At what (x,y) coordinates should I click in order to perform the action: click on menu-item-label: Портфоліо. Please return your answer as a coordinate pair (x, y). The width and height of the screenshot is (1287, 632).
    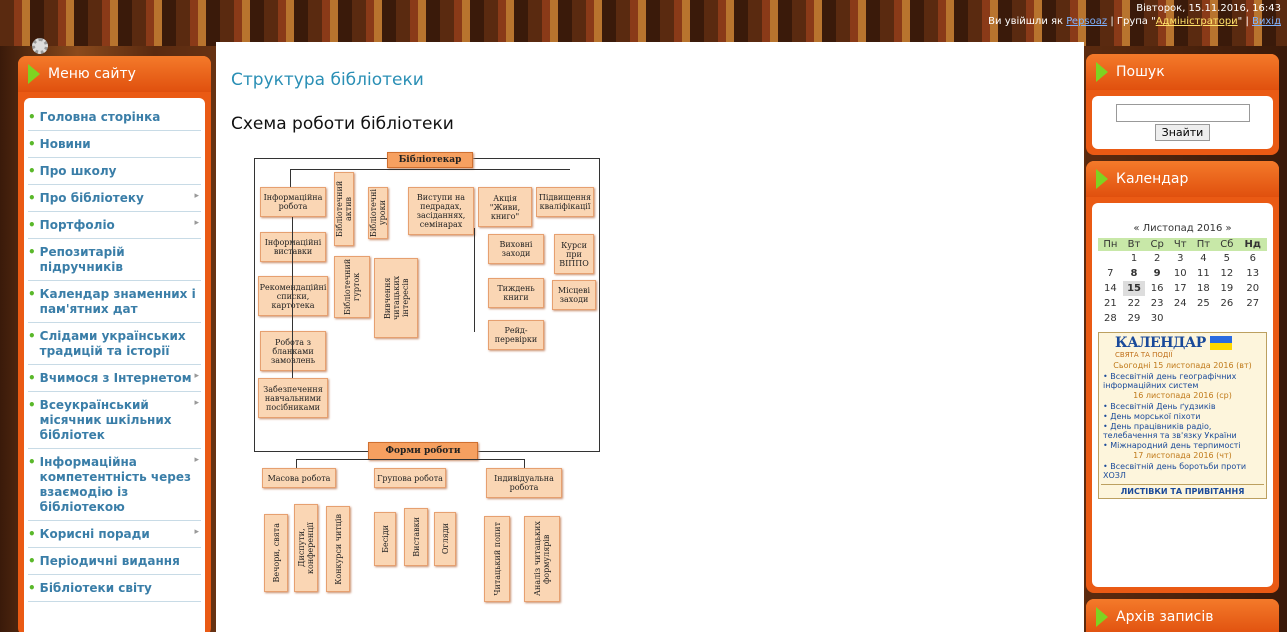
    Looking at the image, I should click on (77, 225).